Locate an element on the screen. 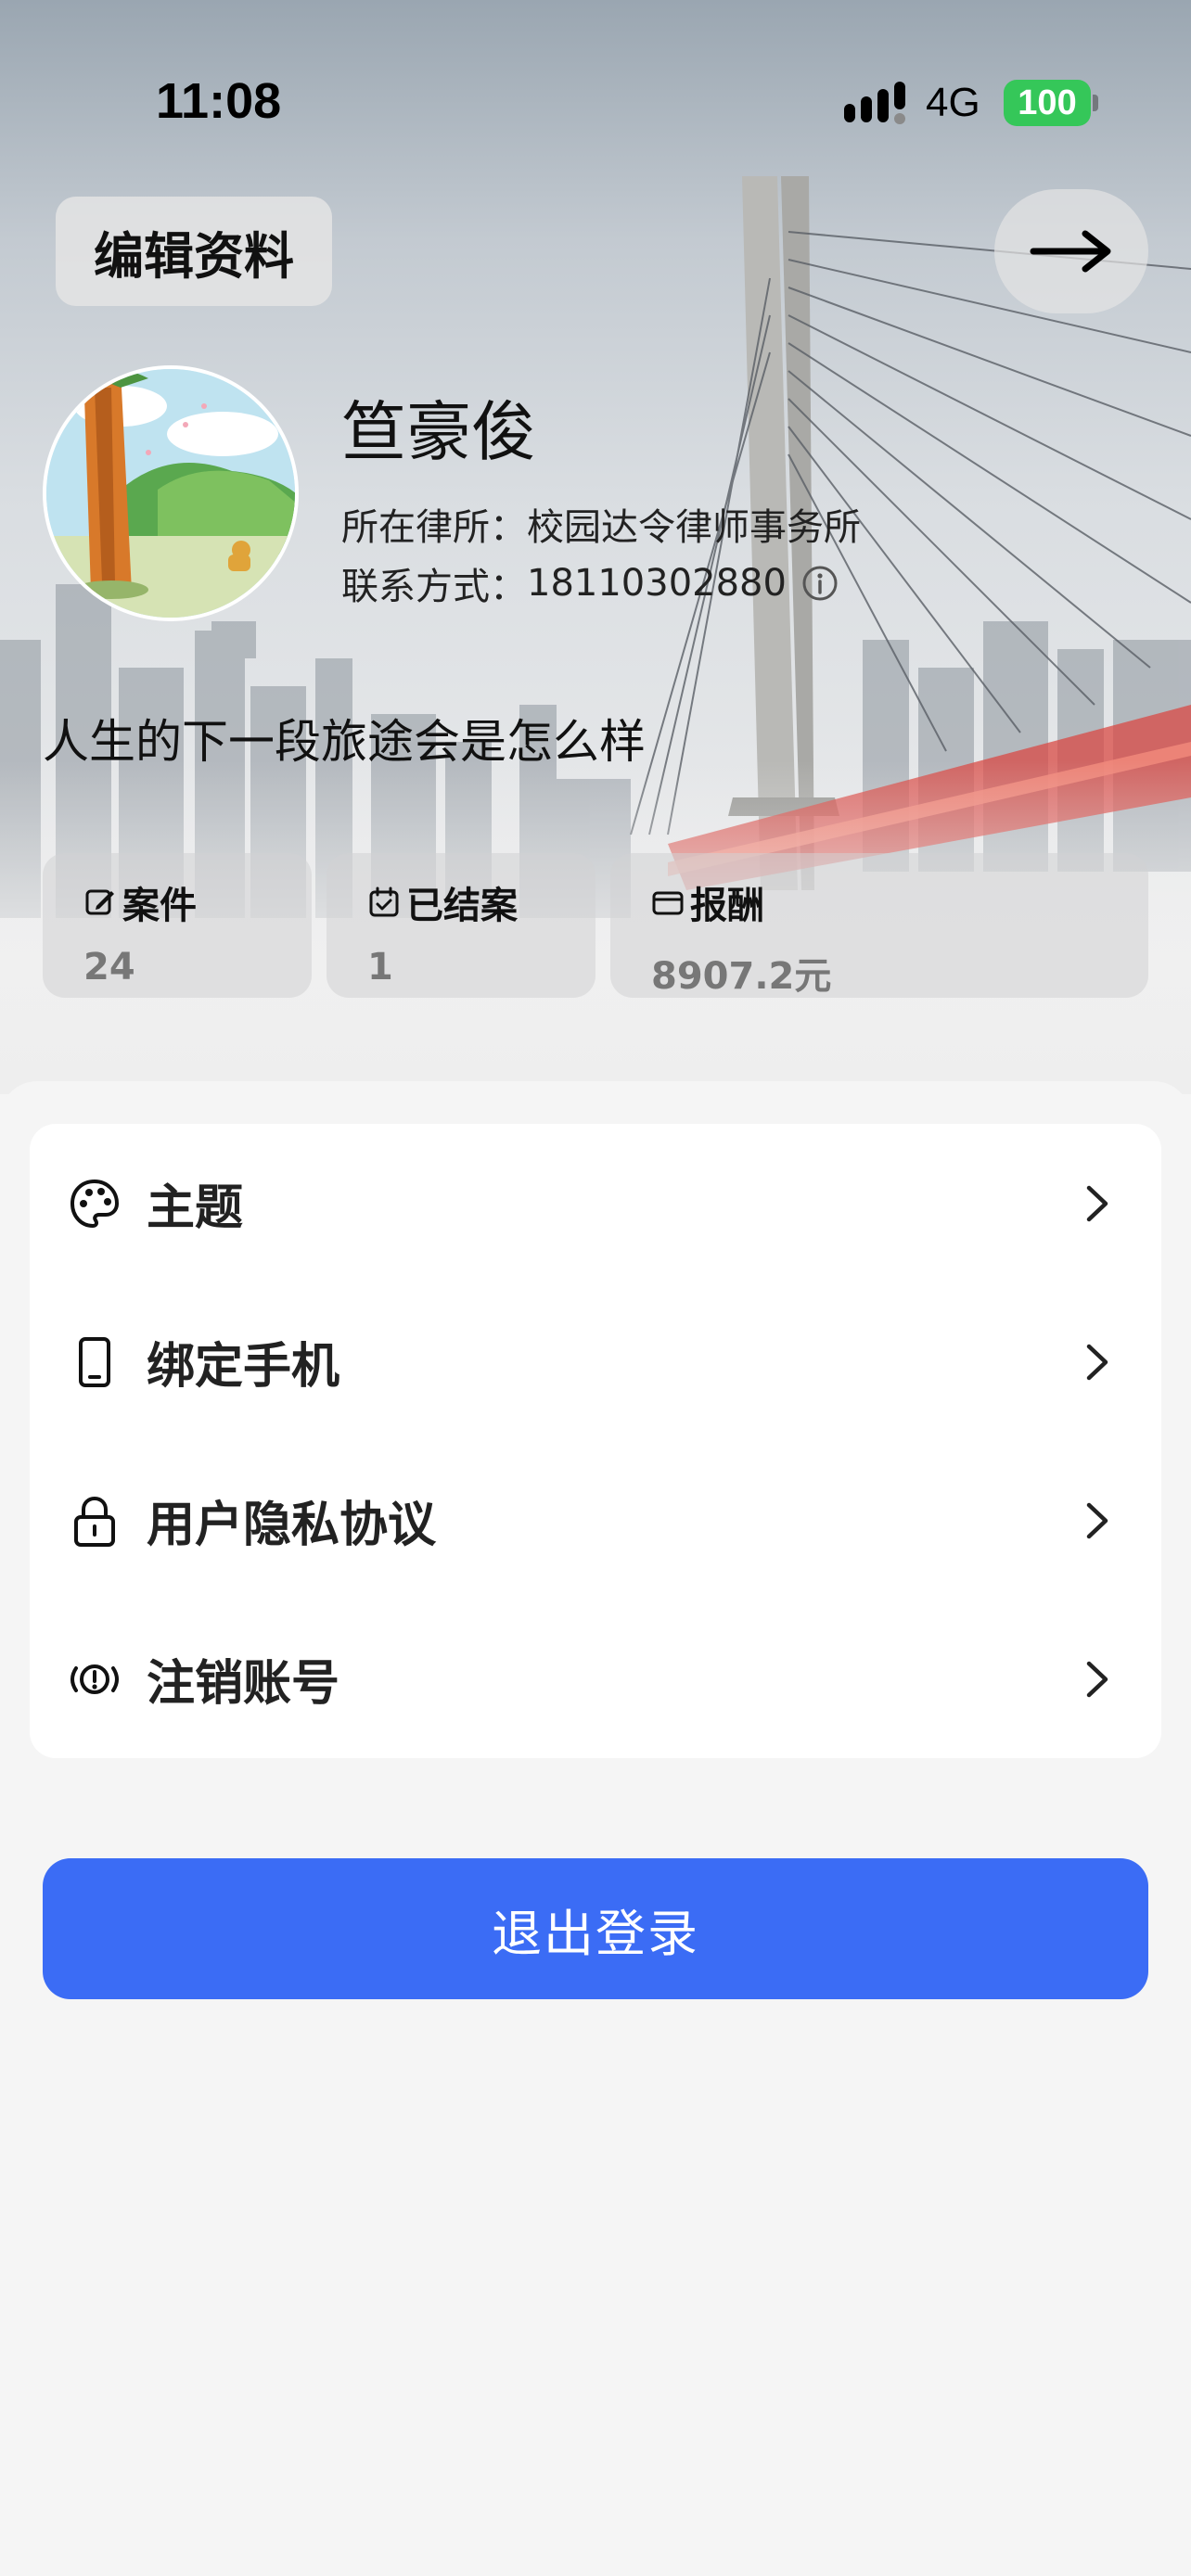 This screenshot has width=1191, height=2576. palette-icon is located at coordinates (95, 1203).